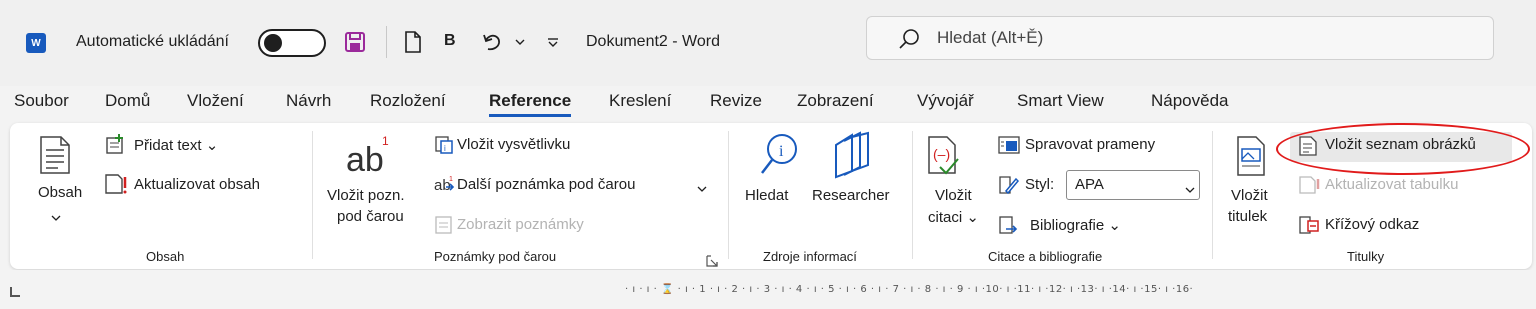  I want to click on bibliography-icon, so click(1010, 228).